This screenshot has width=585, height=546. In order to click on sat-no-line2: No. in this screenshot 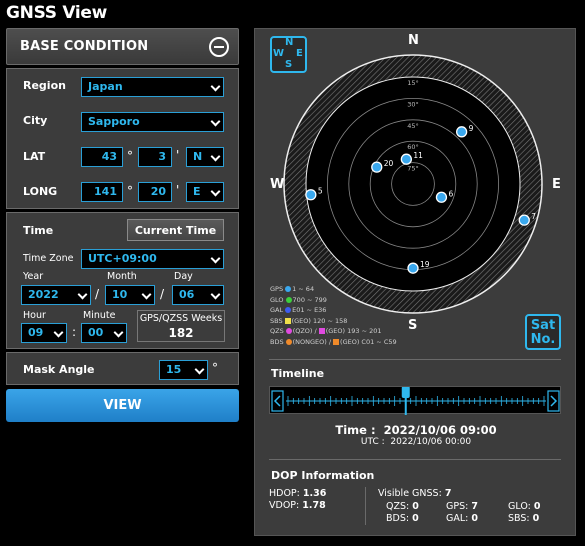, I will do `click(543, 339)`.